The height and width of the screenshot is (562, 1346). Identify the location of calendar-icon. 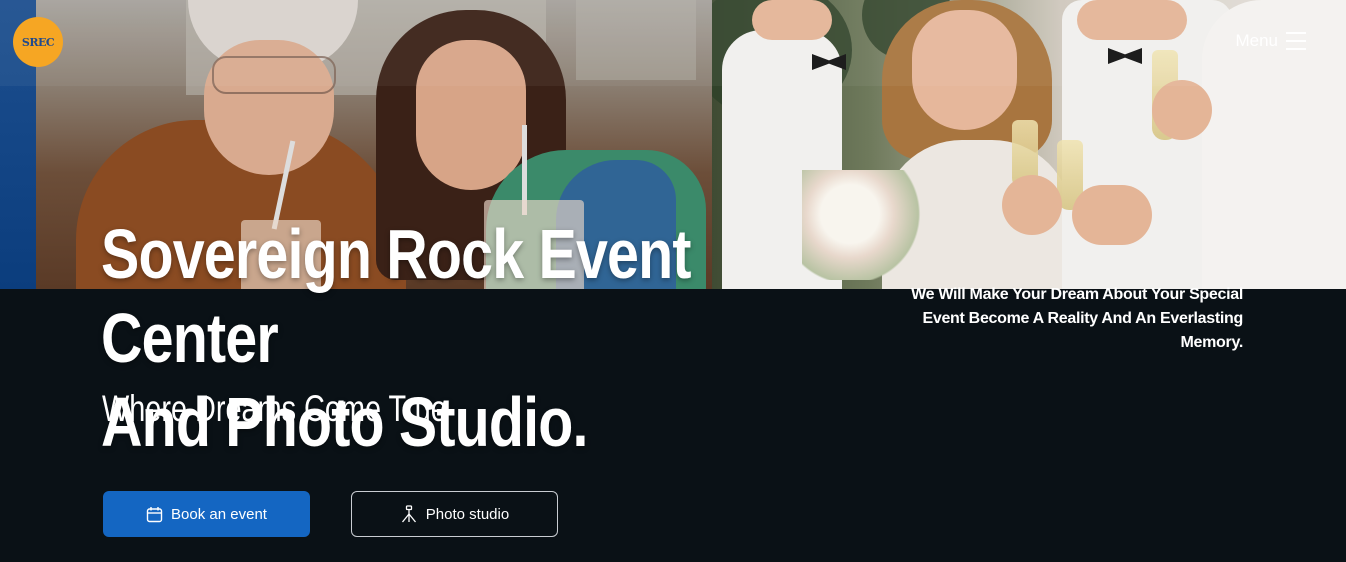
(154, 514).